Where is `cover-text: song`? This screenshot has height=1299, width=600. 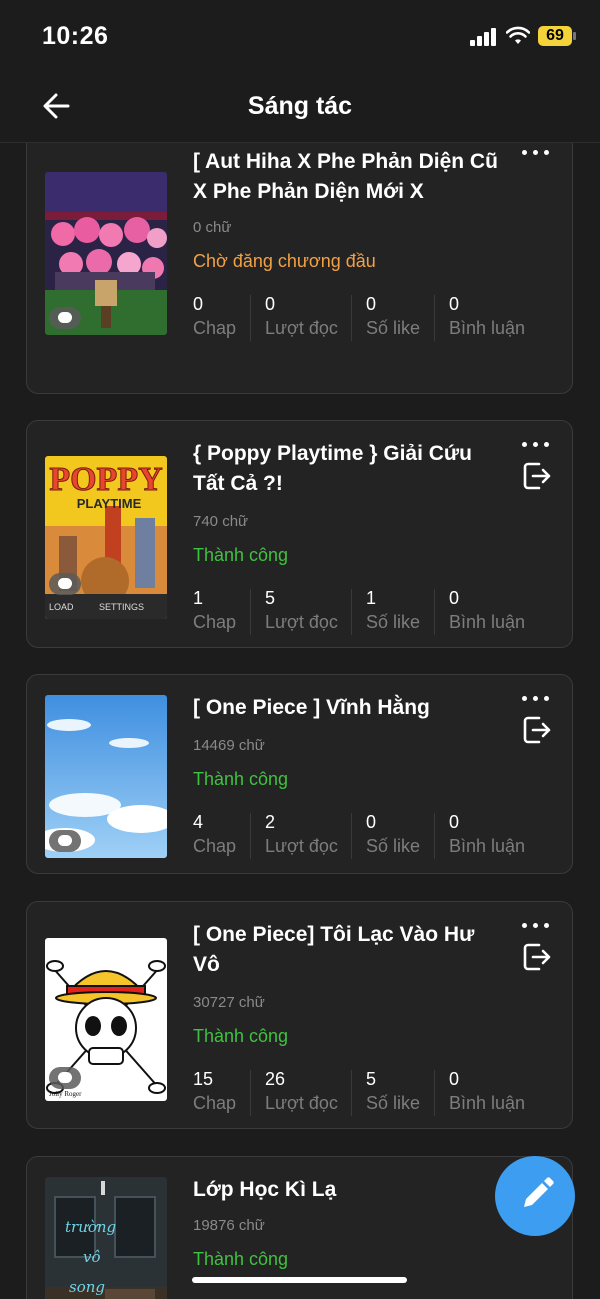 cover-text: song is located at coordinates (87, 1287).